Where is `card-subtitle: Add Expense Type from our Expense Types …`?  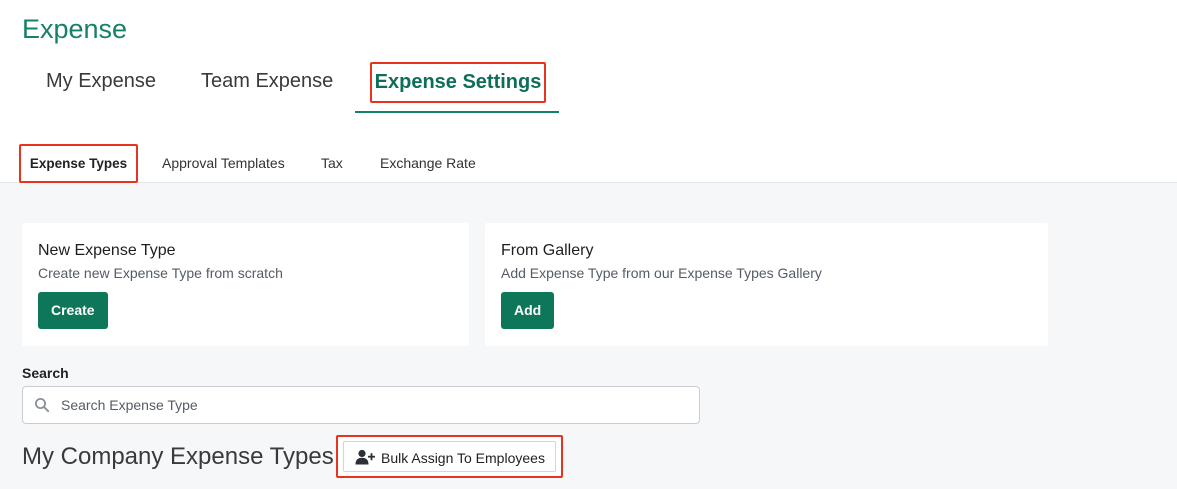
card-subtitle: Add Expense Type from our Expense Types … is located at coordinates (661, 273).